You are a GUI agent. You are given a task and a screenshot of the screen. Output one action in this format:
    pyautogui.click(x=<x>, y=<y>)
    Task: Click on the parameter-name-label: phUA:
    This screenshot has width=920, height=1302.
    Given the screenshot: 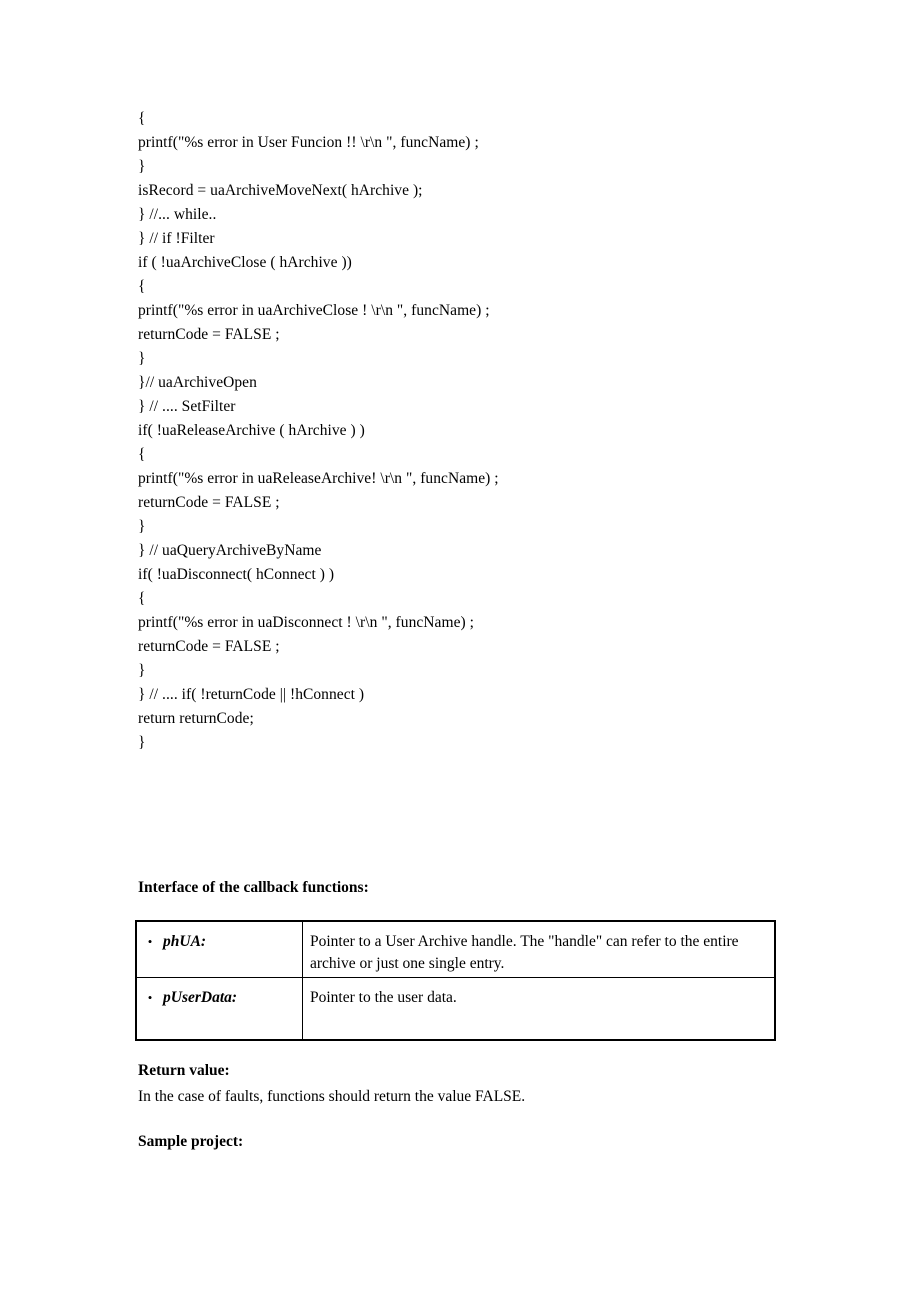 What is the action you would take?
    pyautogui.click(x=185, y=941)
    